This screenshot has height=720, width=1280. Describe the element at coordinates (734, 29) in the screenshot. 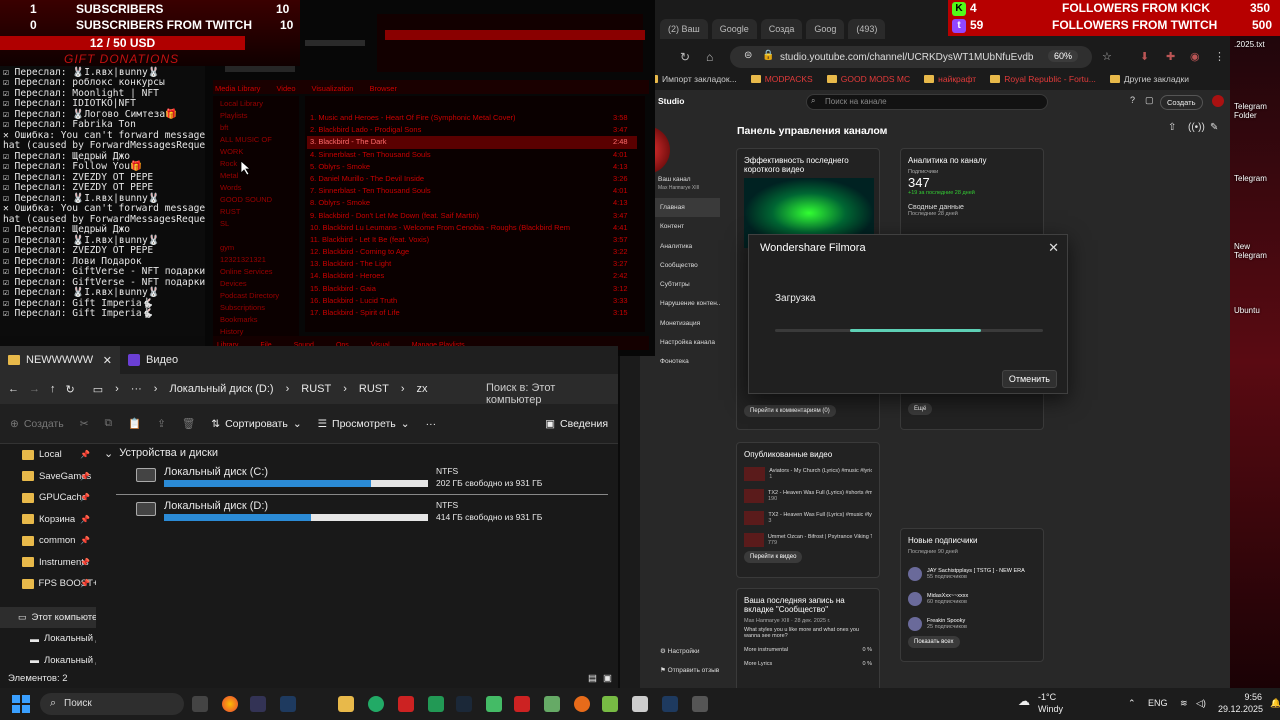

I see `browser-tab: Google` at that location.